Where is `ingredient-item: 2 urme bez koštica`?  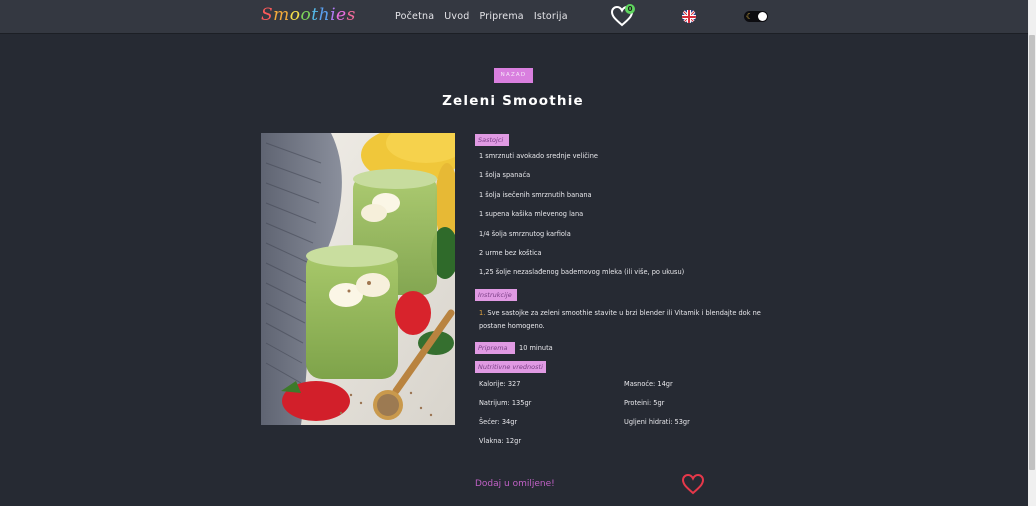 ingredient-item: 2 urme bez koštica is located at coordinates (510, 253).